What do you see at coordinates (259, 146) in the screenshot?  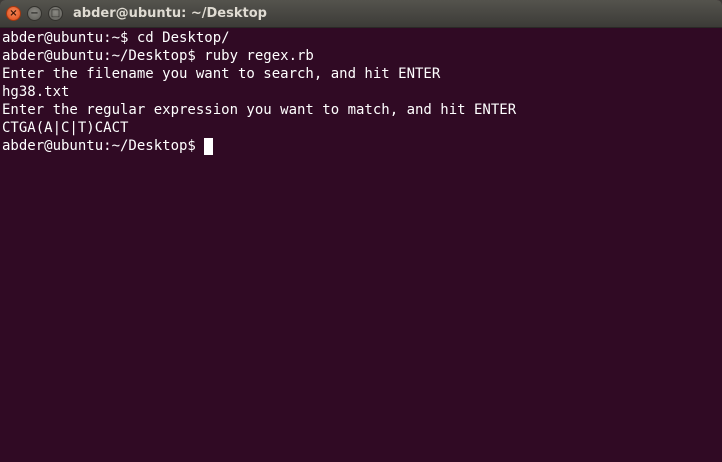 I see `terminal-prompt-line: abder@ubuntu:~/Desktop$` at bounding box center [259, 146].